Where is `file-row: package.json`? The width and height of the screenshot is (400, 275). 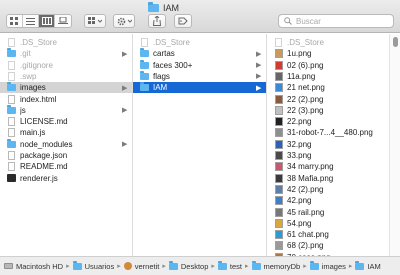
file-row: package.json is located at coordinates (66, 155).